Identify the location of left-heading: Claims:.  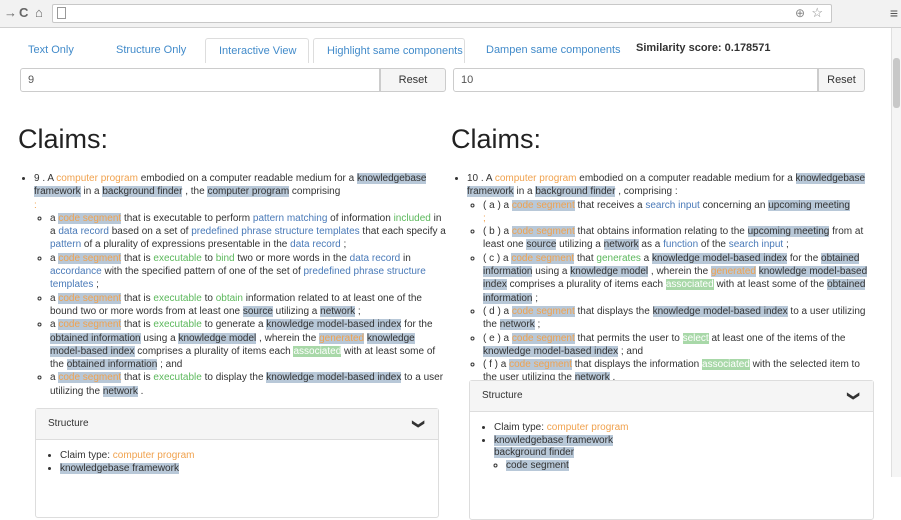
(63, 139).